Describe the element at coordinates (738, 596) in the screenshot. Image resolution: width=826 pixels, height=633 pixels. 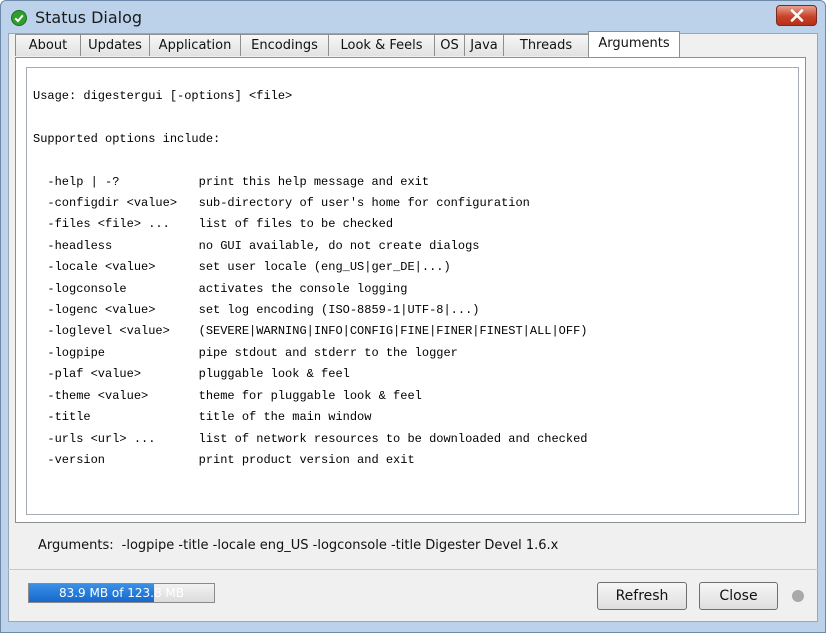
I see `close-button: Close` at that location.